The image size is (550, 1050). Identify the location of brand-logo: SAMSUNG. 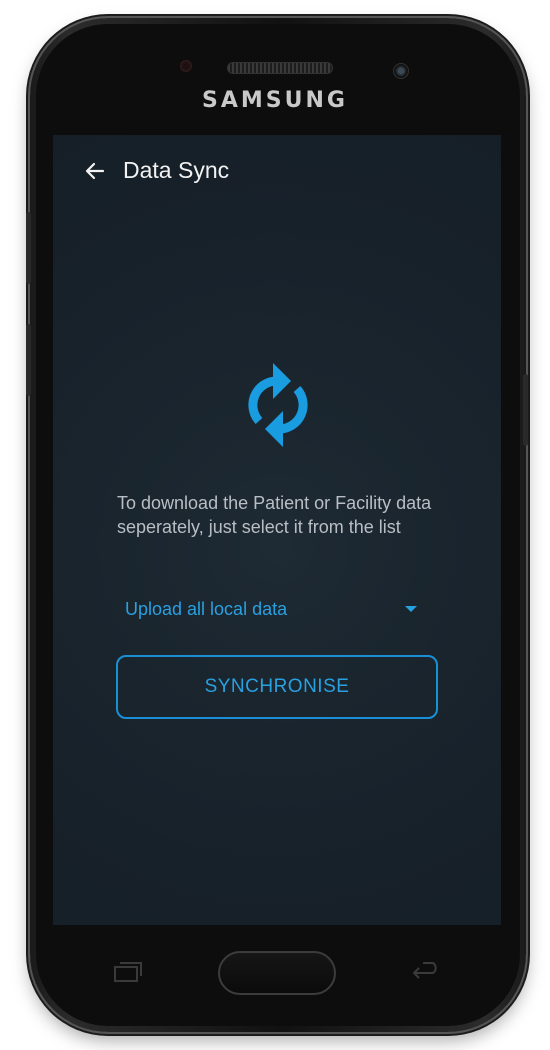
(275, 100).